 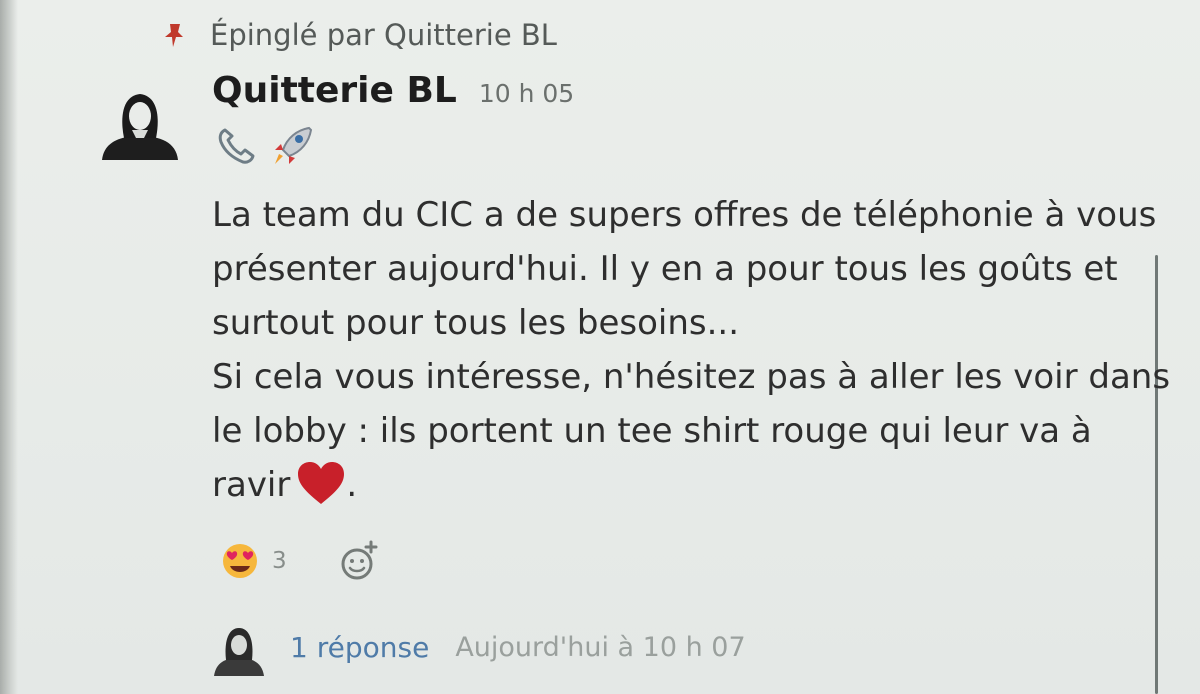 I want to click on thread-summary: 1 réponse Aujourd'hui à 10 h 07, so click(x=478, y=647).